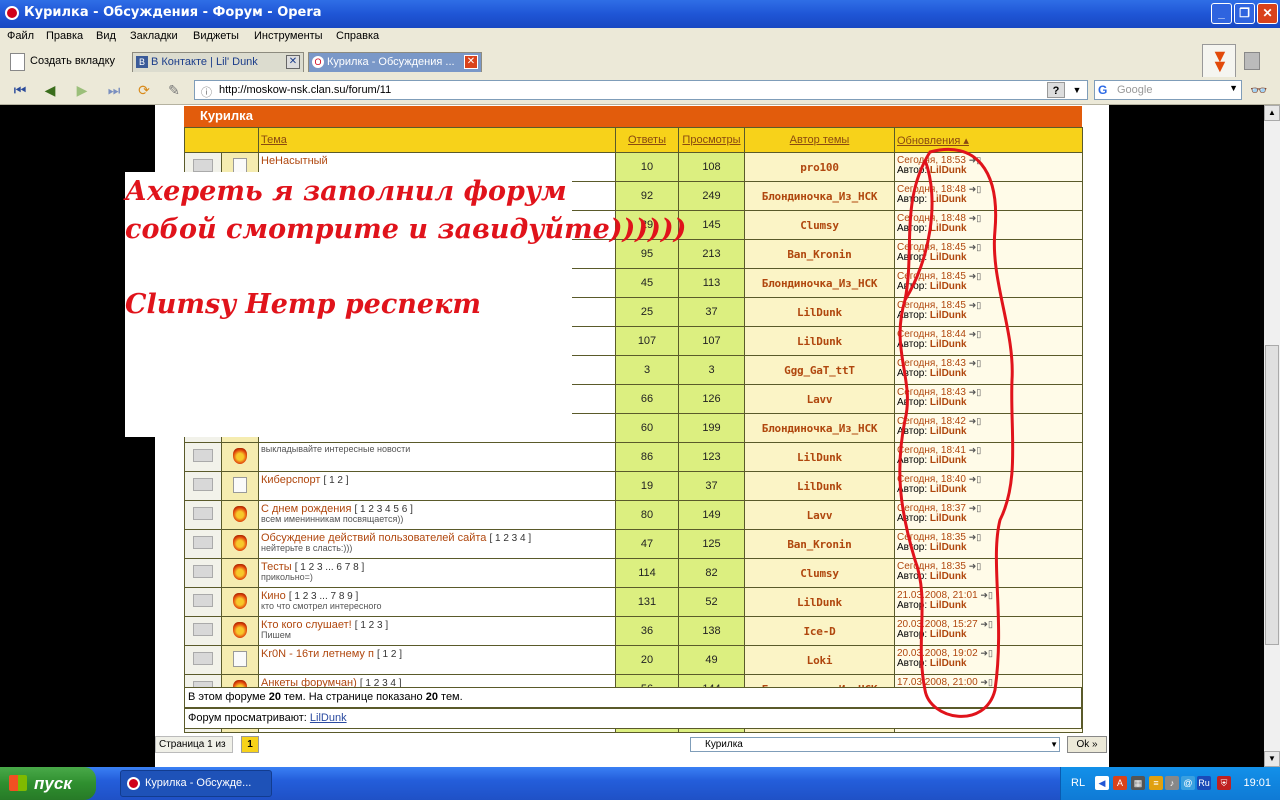 This screenshot has width=1280, height=800. Describe the element at coordinates (1078, 783) in the screenshot. I see `language-indicator: RL` at that location.